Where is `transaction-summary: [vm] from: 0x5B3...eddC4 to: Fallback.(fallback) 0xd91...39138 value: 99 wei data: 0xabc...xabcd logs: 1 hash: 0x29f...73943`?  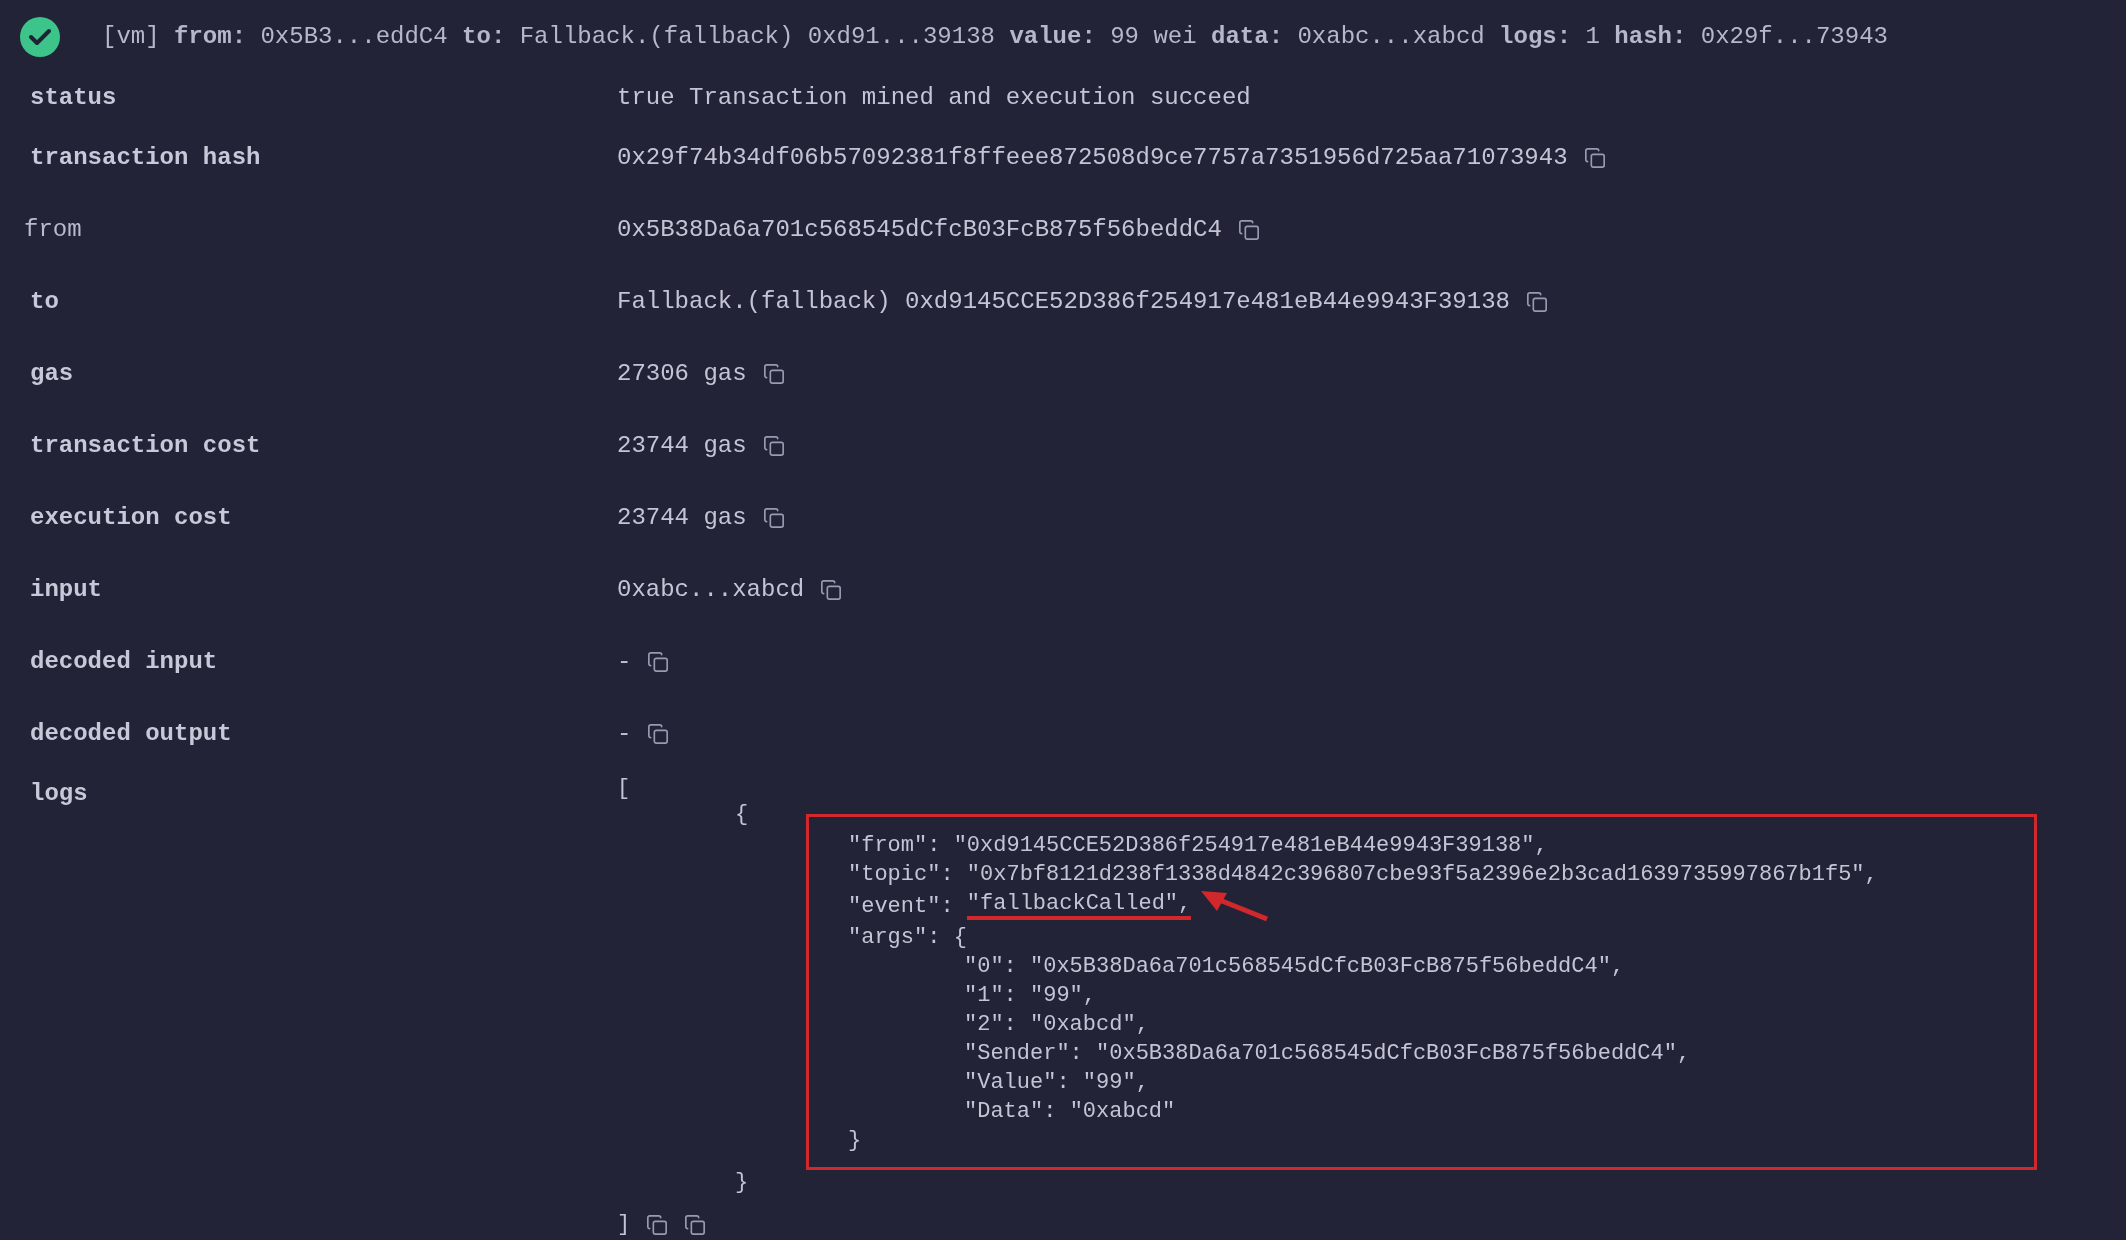
transaction-summary: [vm] from: 0x5B3...eddC4 to: Fallback.(fallback) 0xd91...39138 value: 99 wei data: 0xabc...xabcd logs: 1 hash: 0x29f...73943 is located at coordinates (995, 37).